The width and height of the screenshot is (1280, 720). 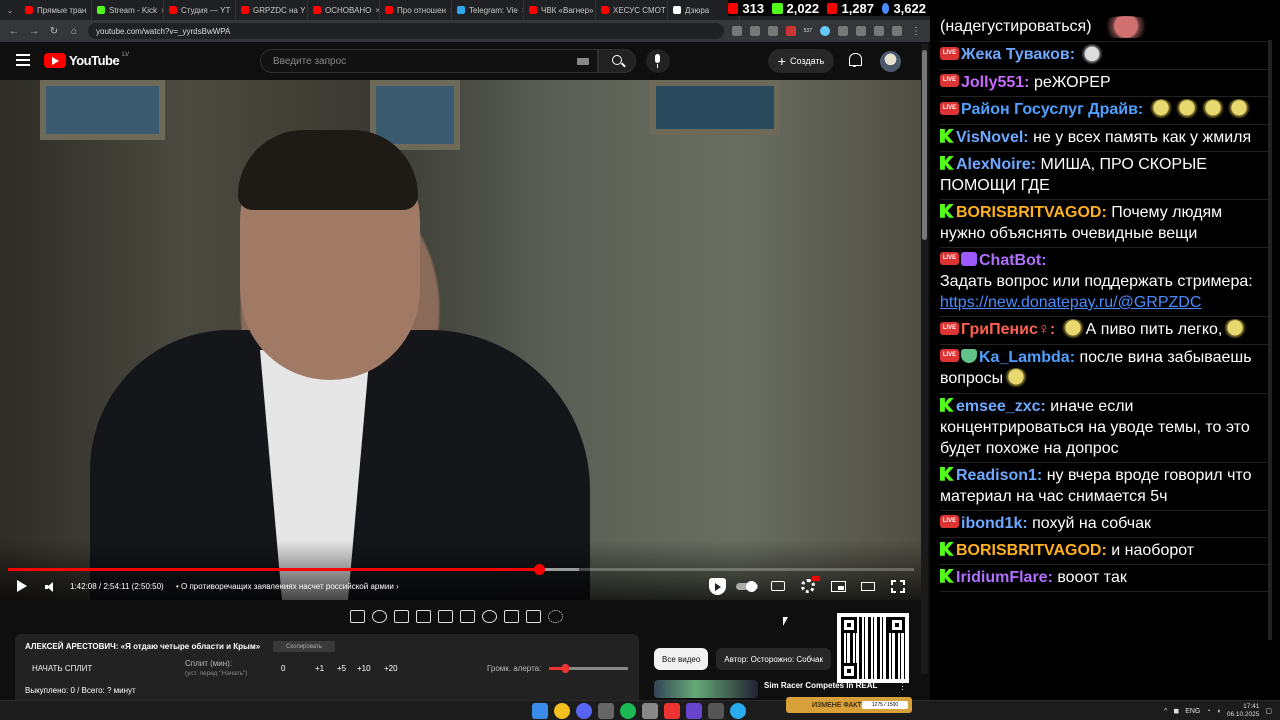 What do you see at coordinates (606, 711) in the screenshot?
I see `obs-icon` at bounding box center [606, 711].